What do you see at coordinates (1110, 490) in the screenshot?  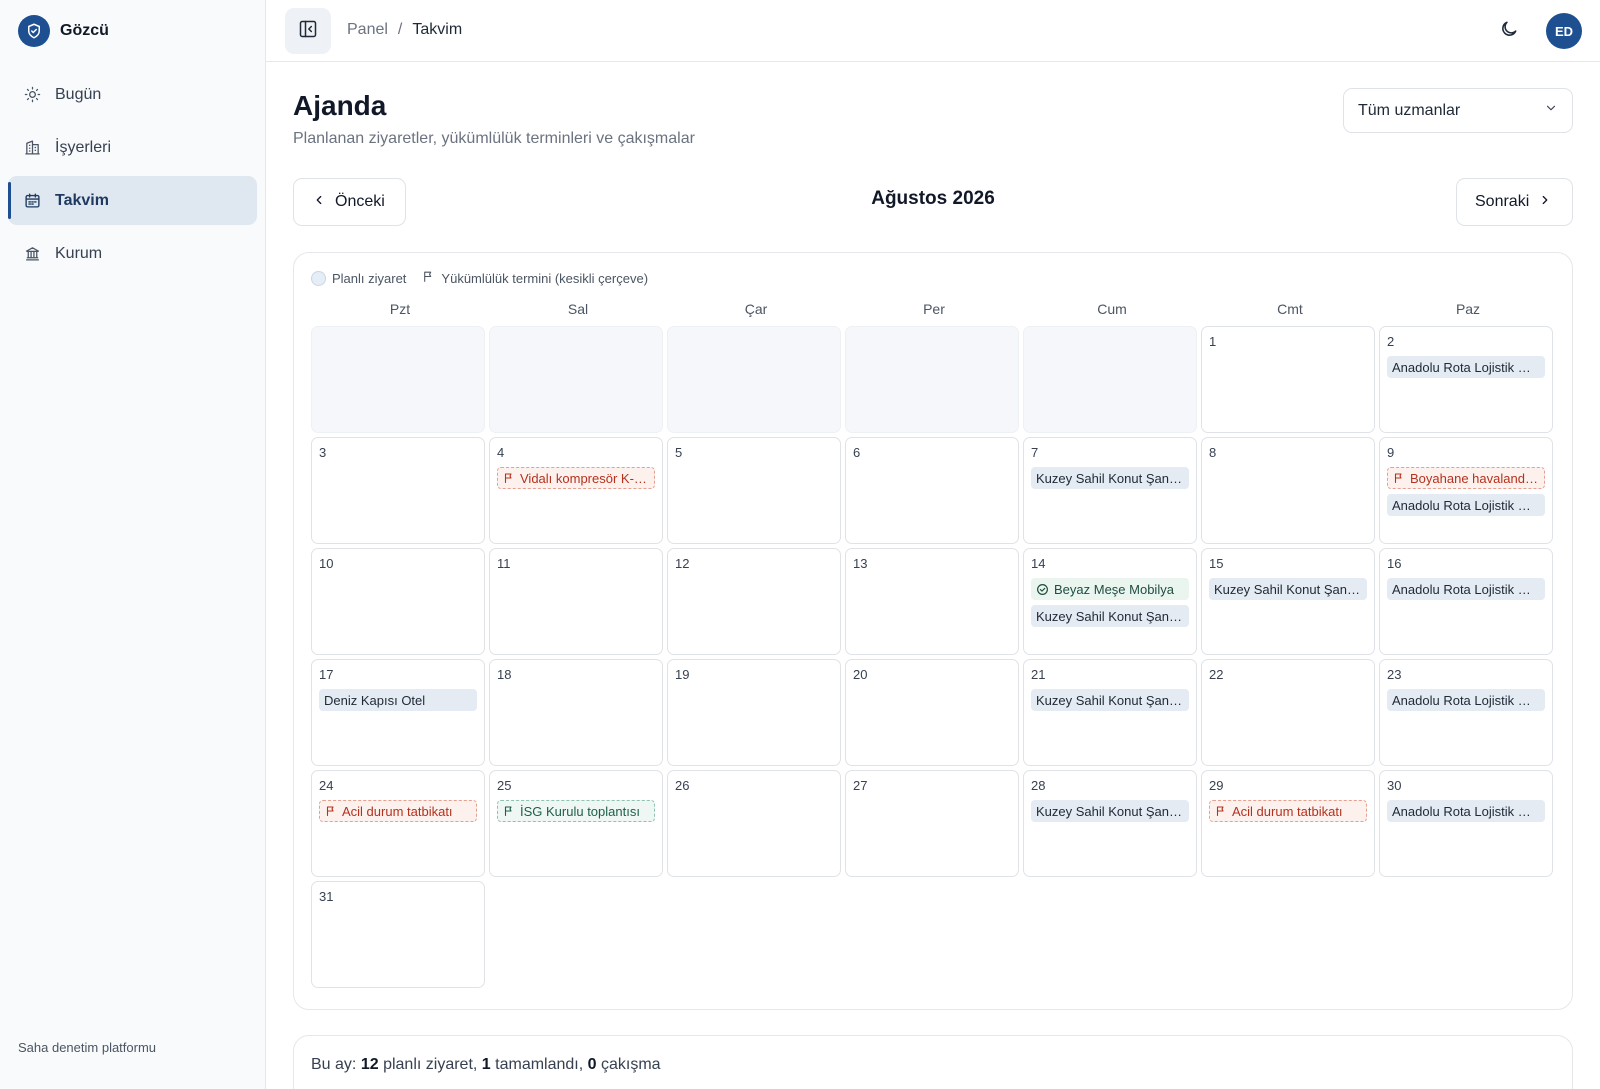 I see `day-cell: 7 Kuzey Sahil Konut Şantiyesi` at bounding box center [1110, 490].